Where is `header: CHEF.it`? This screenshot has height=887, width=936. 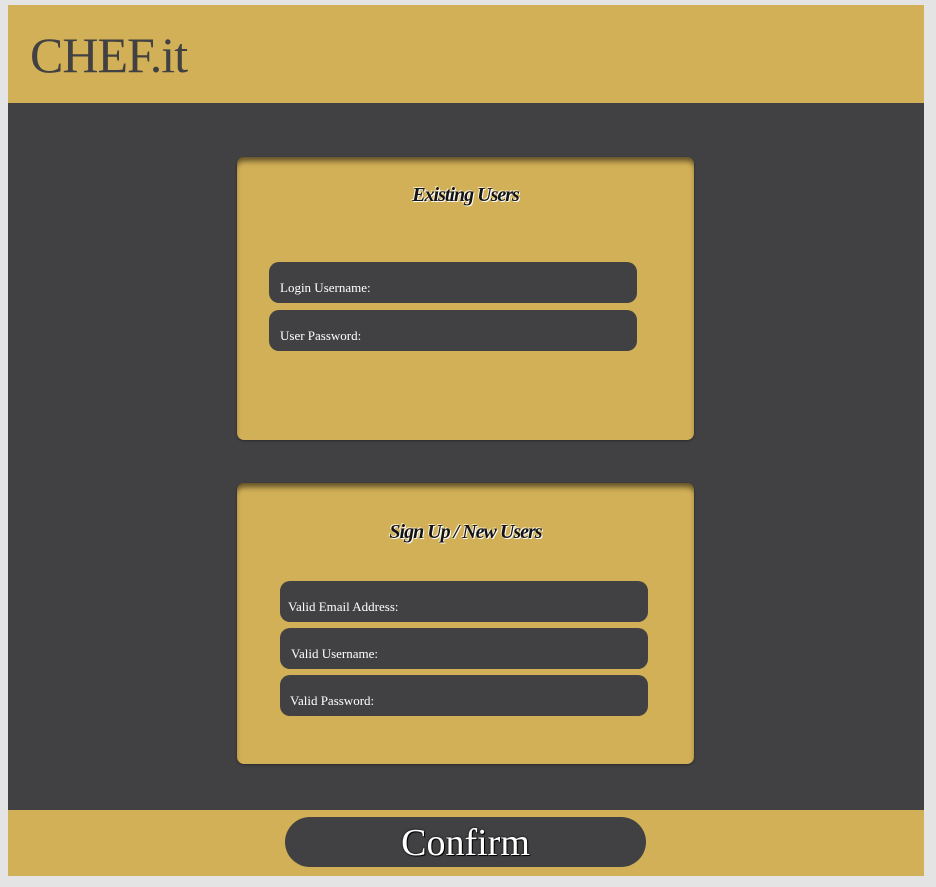 header: CHEF.it is located at coordinates (466, 54).